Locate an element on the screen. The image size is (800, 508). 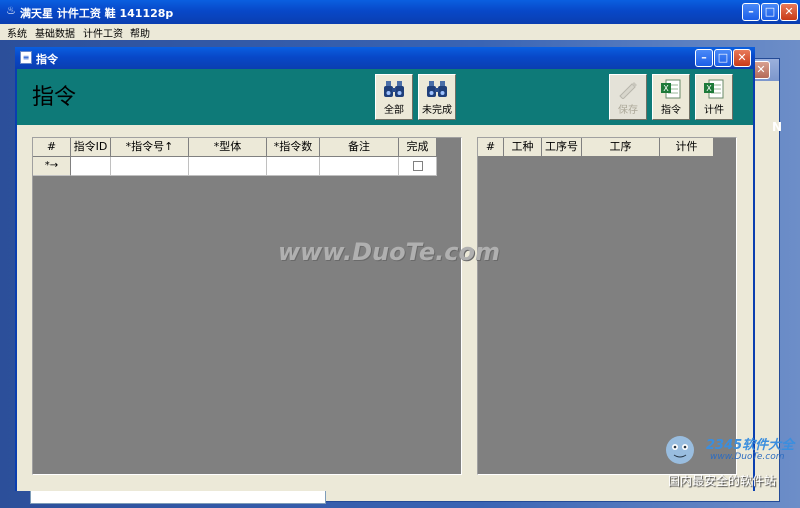
logo-url: www.DuoTe.com is located at coordinates (747, 457).